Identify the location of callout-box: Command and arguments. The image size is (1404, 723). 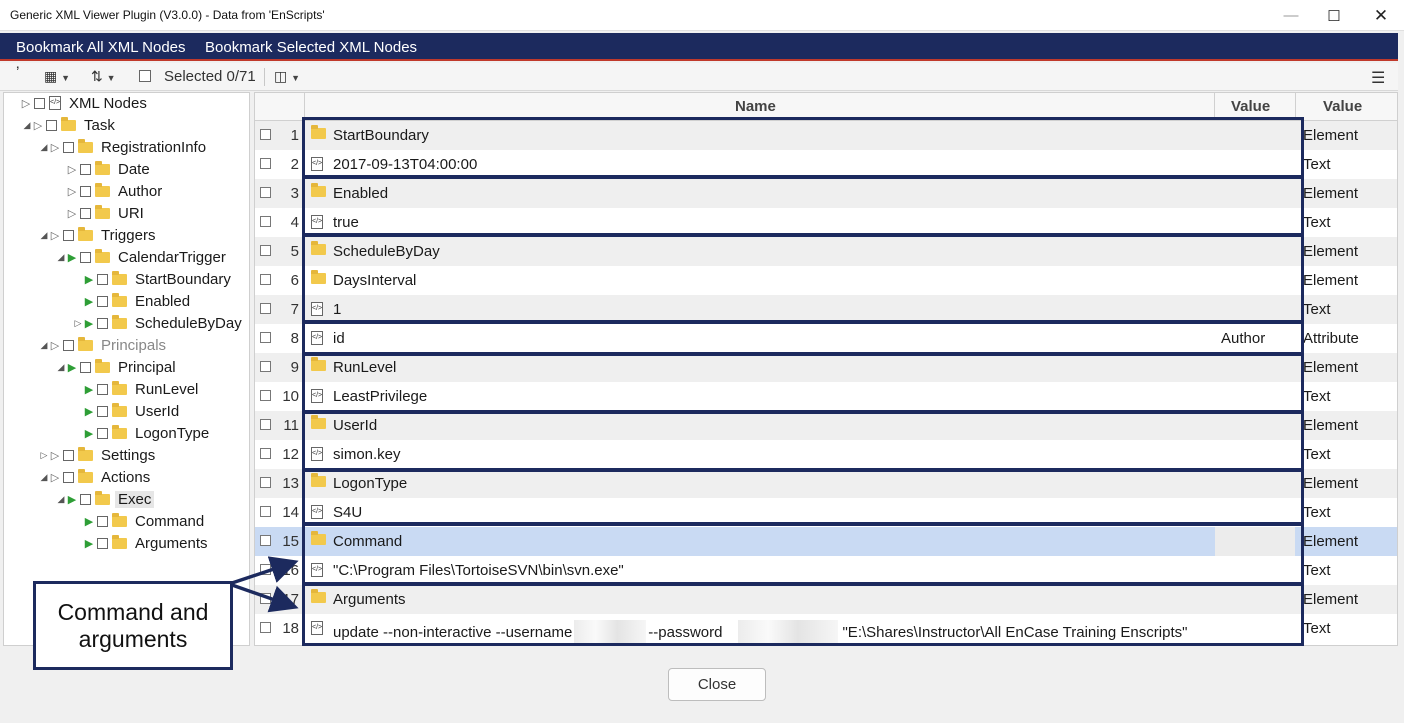
(133, 625).